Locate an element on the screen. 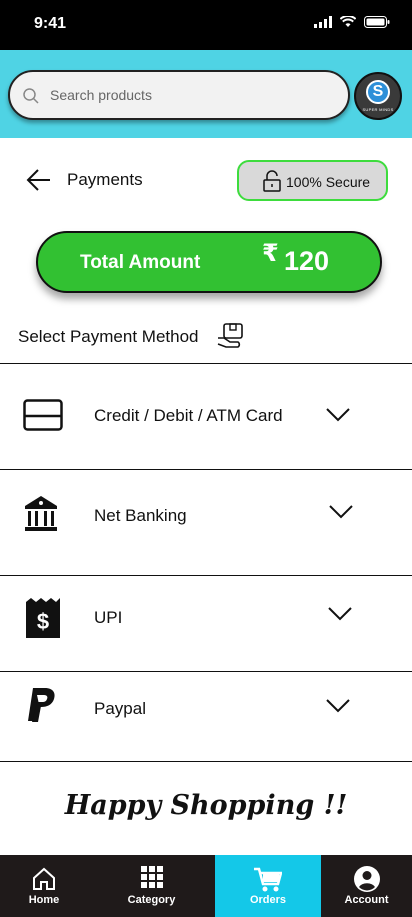 The height and width of the screenshot is (917, 412). lock-icon is located at coordinates (272, 181).